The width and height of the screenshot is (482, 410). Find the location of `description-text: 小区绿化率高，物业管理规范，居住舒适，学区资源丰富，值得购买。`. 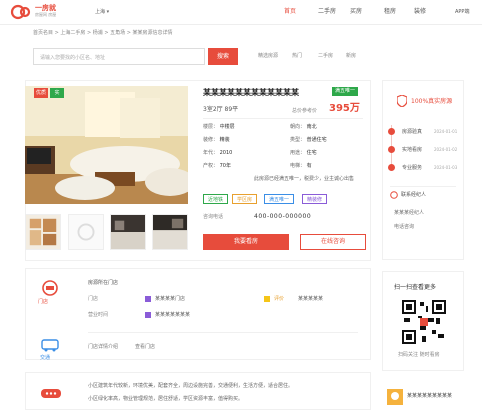

description-text: 小区绿化率高，物业管理规范，居住舒适，学区资源丰富，值得购买。 is located at coordinates (166, 399).